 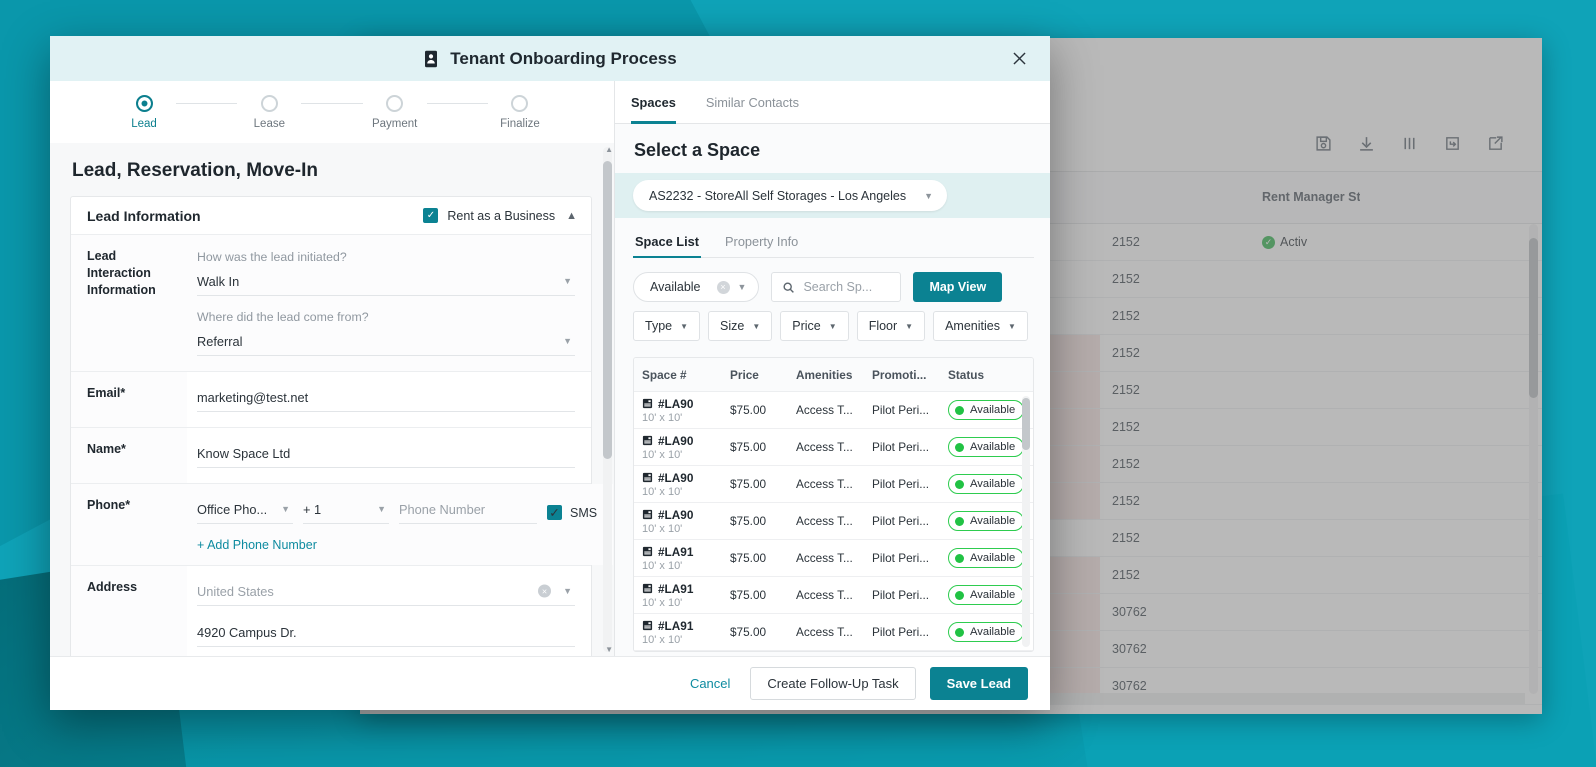 What do you see at coordinates (755, 374) in the screenshot?
I see `space-col-price: Price` at bounding box center [755, 374].